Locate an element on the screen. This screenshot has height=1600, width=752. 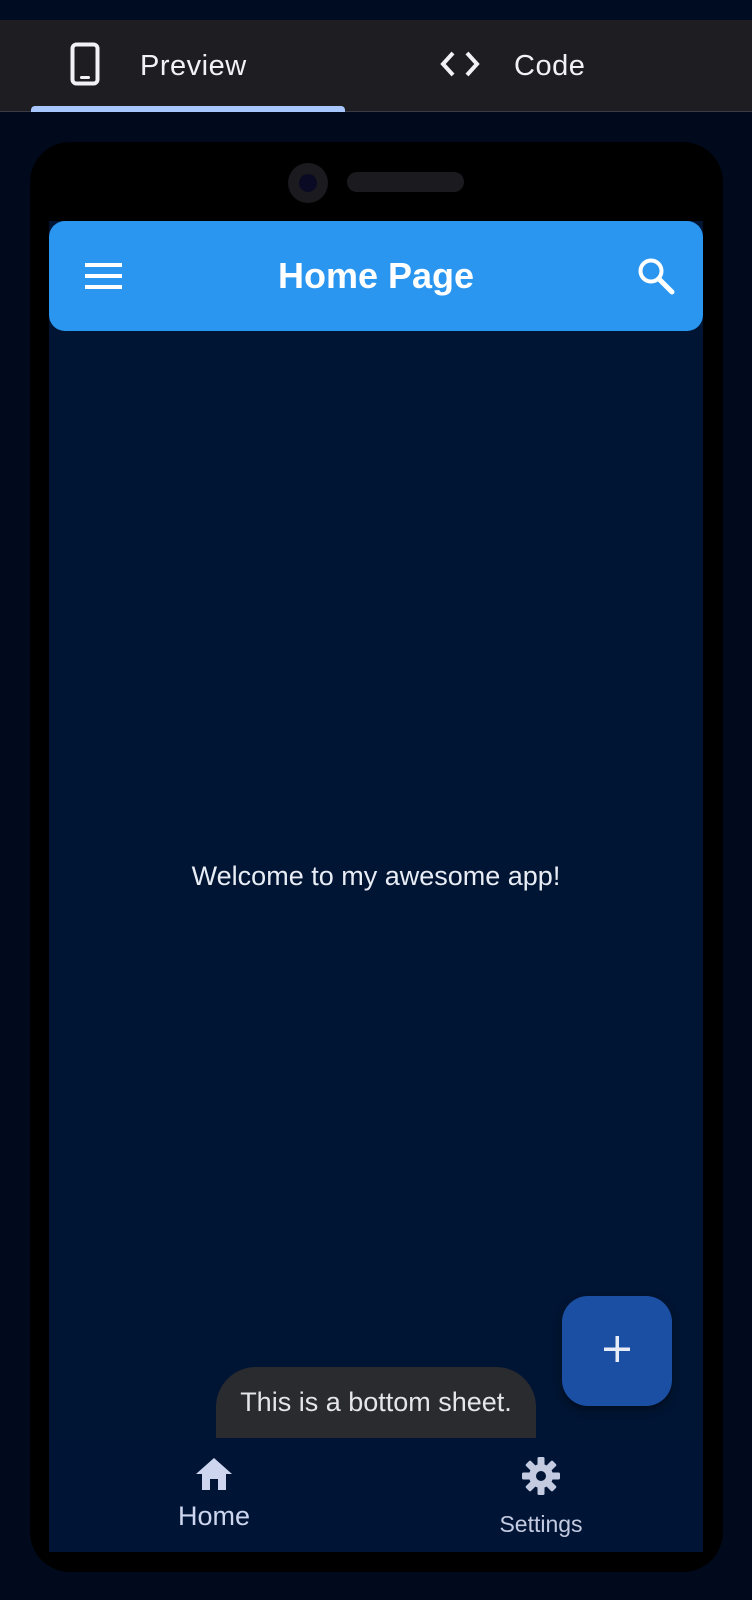
tab-preview: Preview is located at coordinates (188, 66).